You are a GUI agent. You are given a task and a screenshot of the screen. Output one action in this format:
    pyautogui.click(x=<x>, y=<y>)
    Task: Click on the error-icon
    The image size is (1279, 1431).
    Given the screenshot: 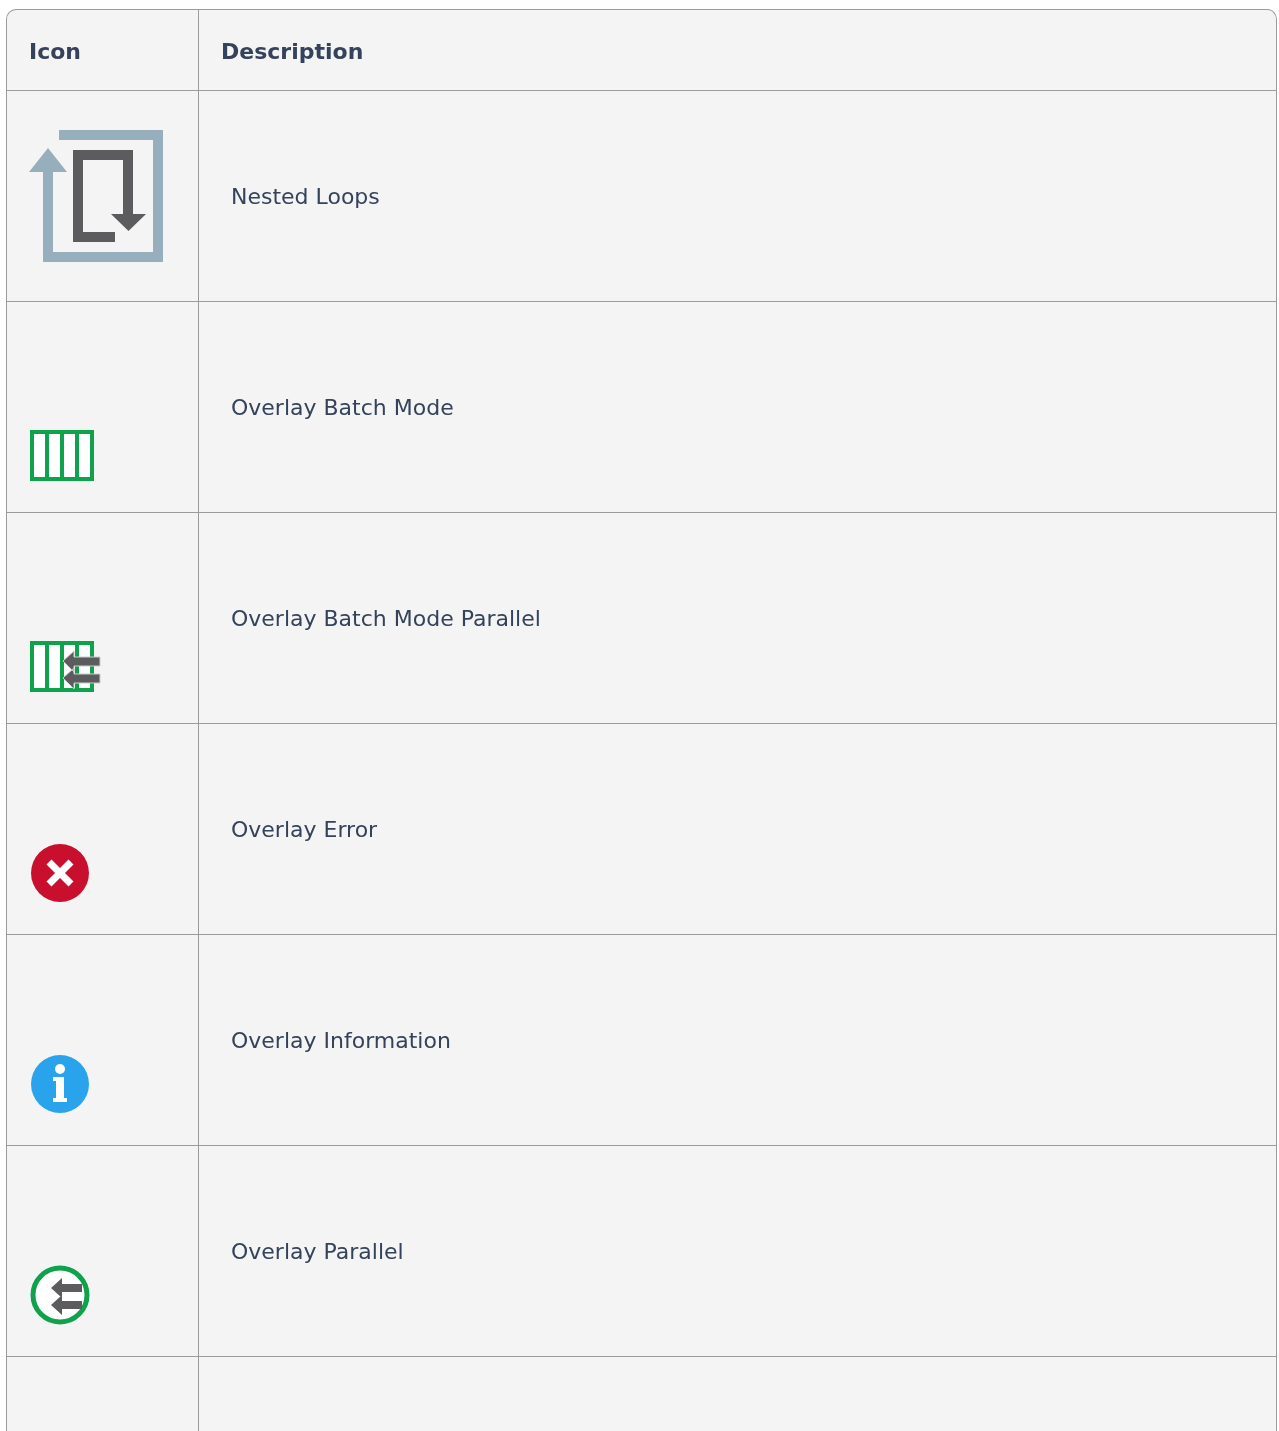 What is the action you would take?
    pyautogui.click(x=60, y=873)
    